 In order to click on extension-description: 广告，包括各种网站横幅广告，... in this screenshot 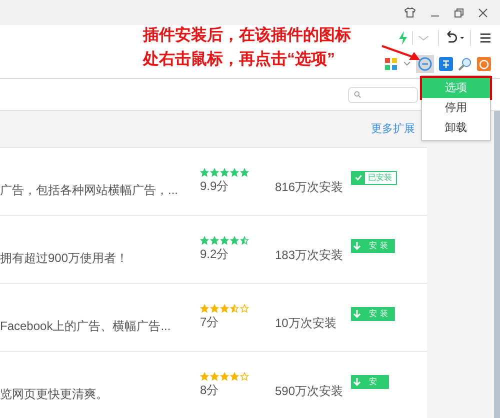, I will do `click(90, 190)`.